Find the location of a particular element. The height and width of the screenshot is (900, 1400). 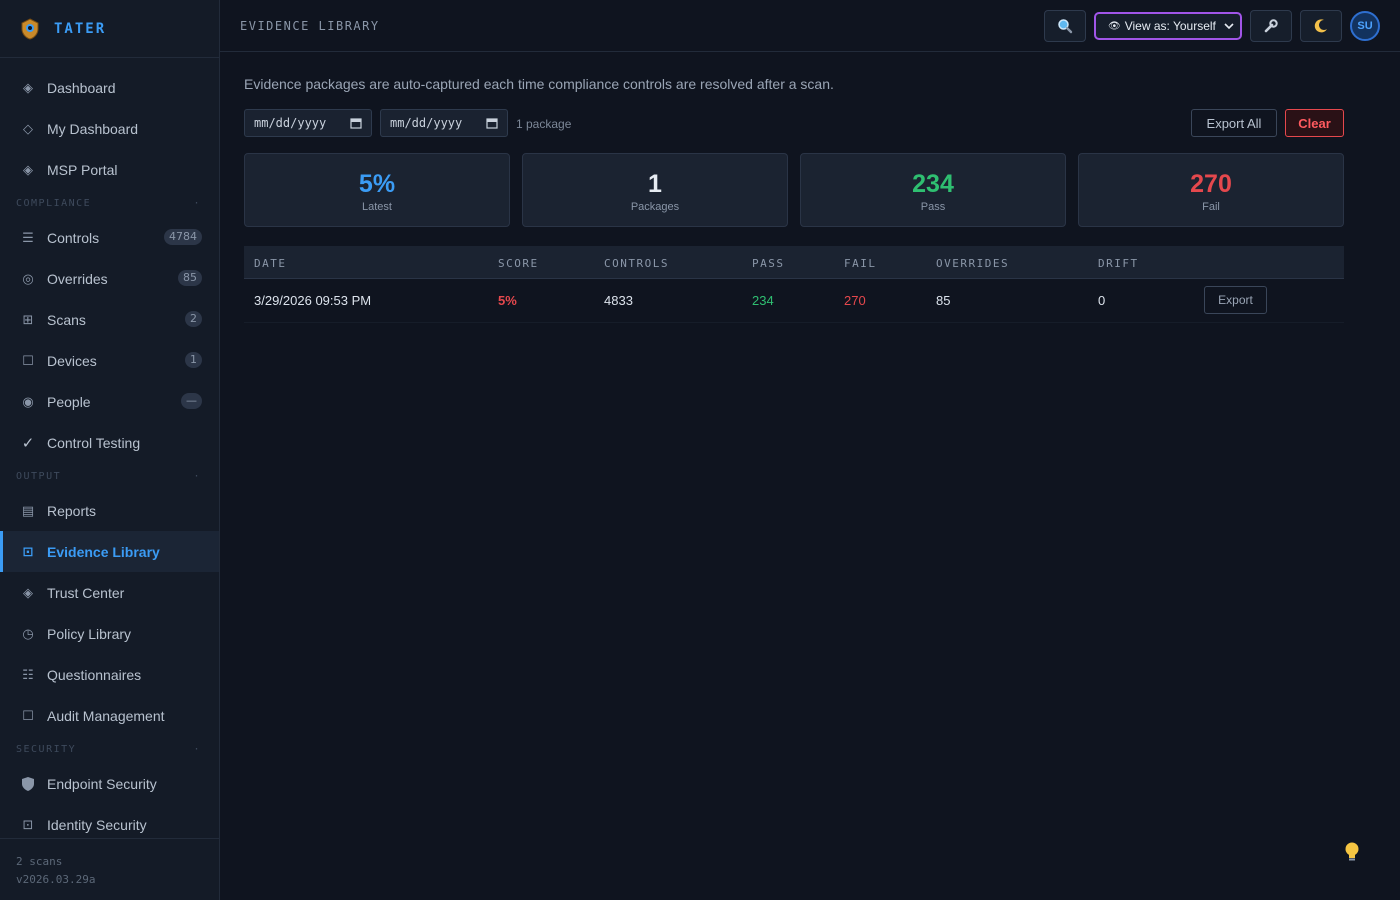

column-header-controls: CONTROLS is located at coordinates (636, 263).